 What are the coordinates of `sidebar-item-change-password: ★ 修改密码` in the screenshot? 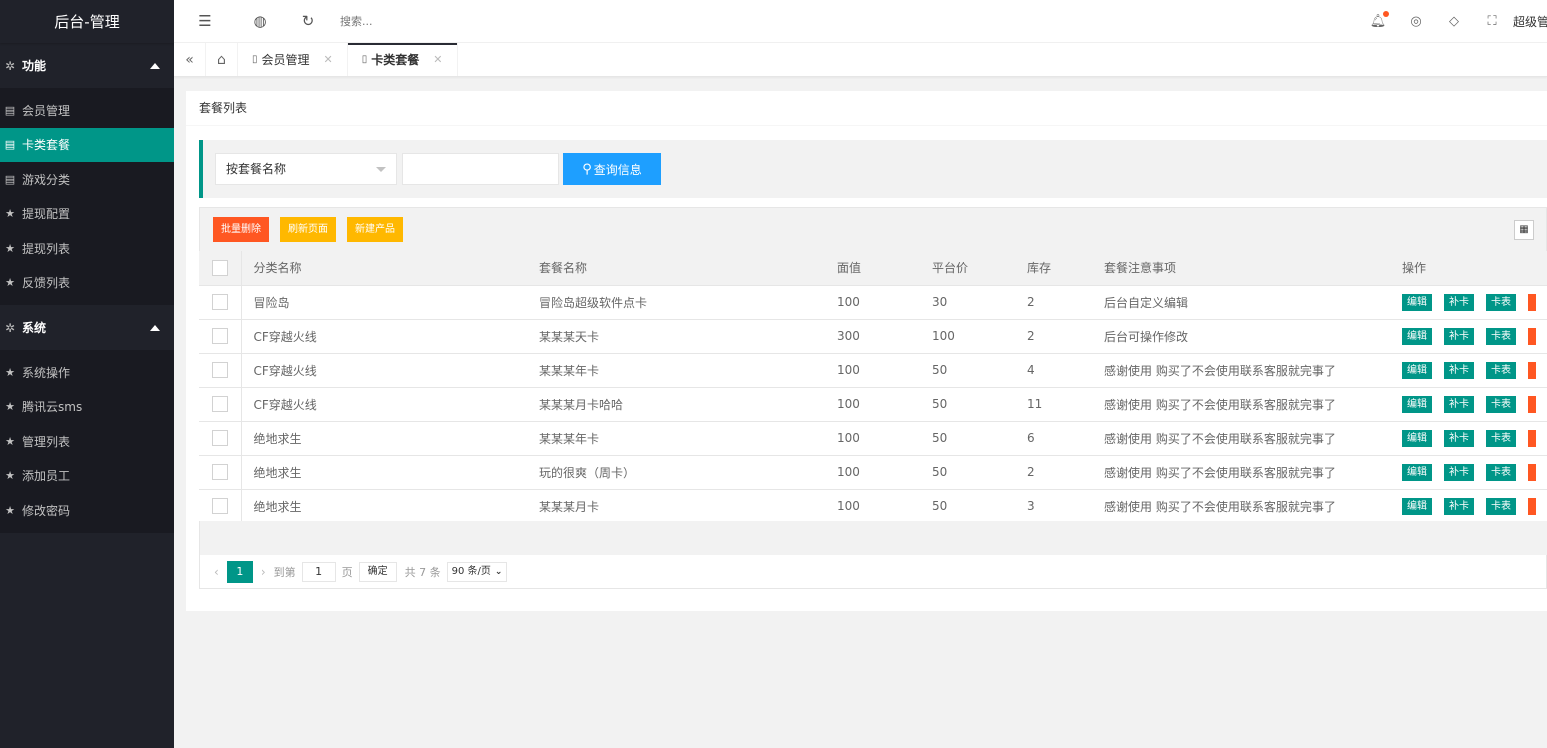 It's located at (87, 510).